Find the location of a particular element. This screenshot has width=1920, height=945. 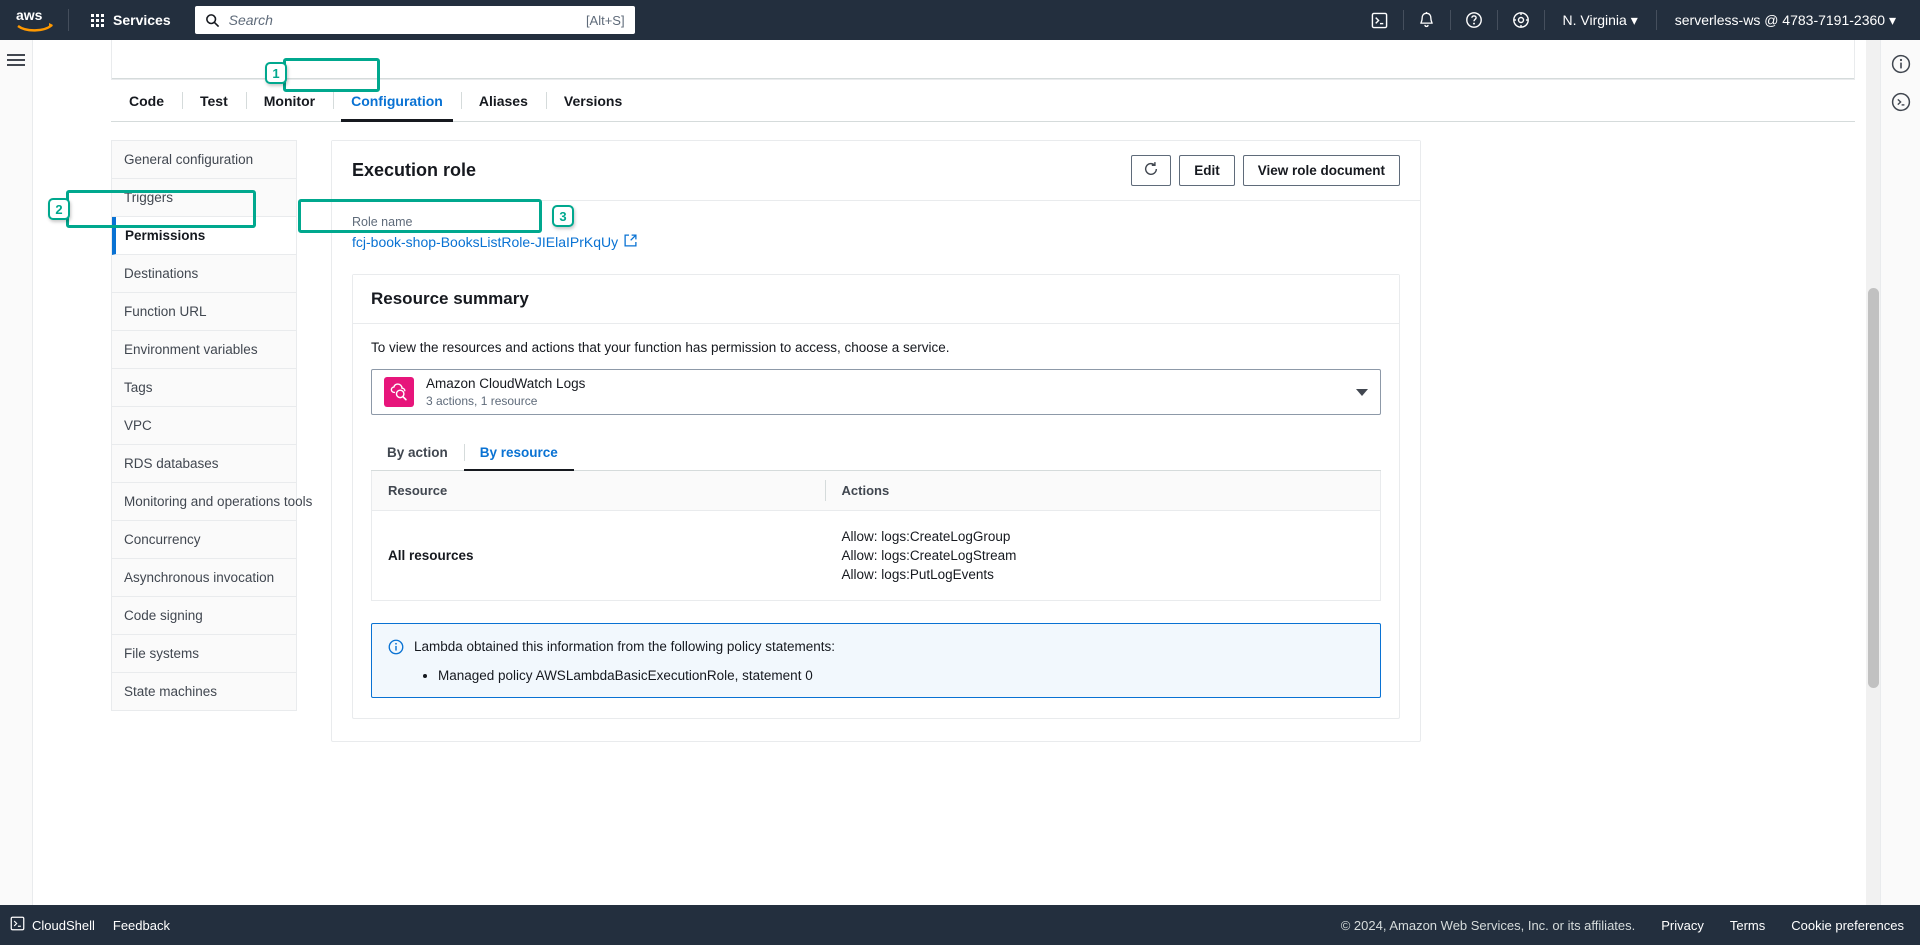

footer-privacy-link: Privacy is located at coordinates (1682, 925).